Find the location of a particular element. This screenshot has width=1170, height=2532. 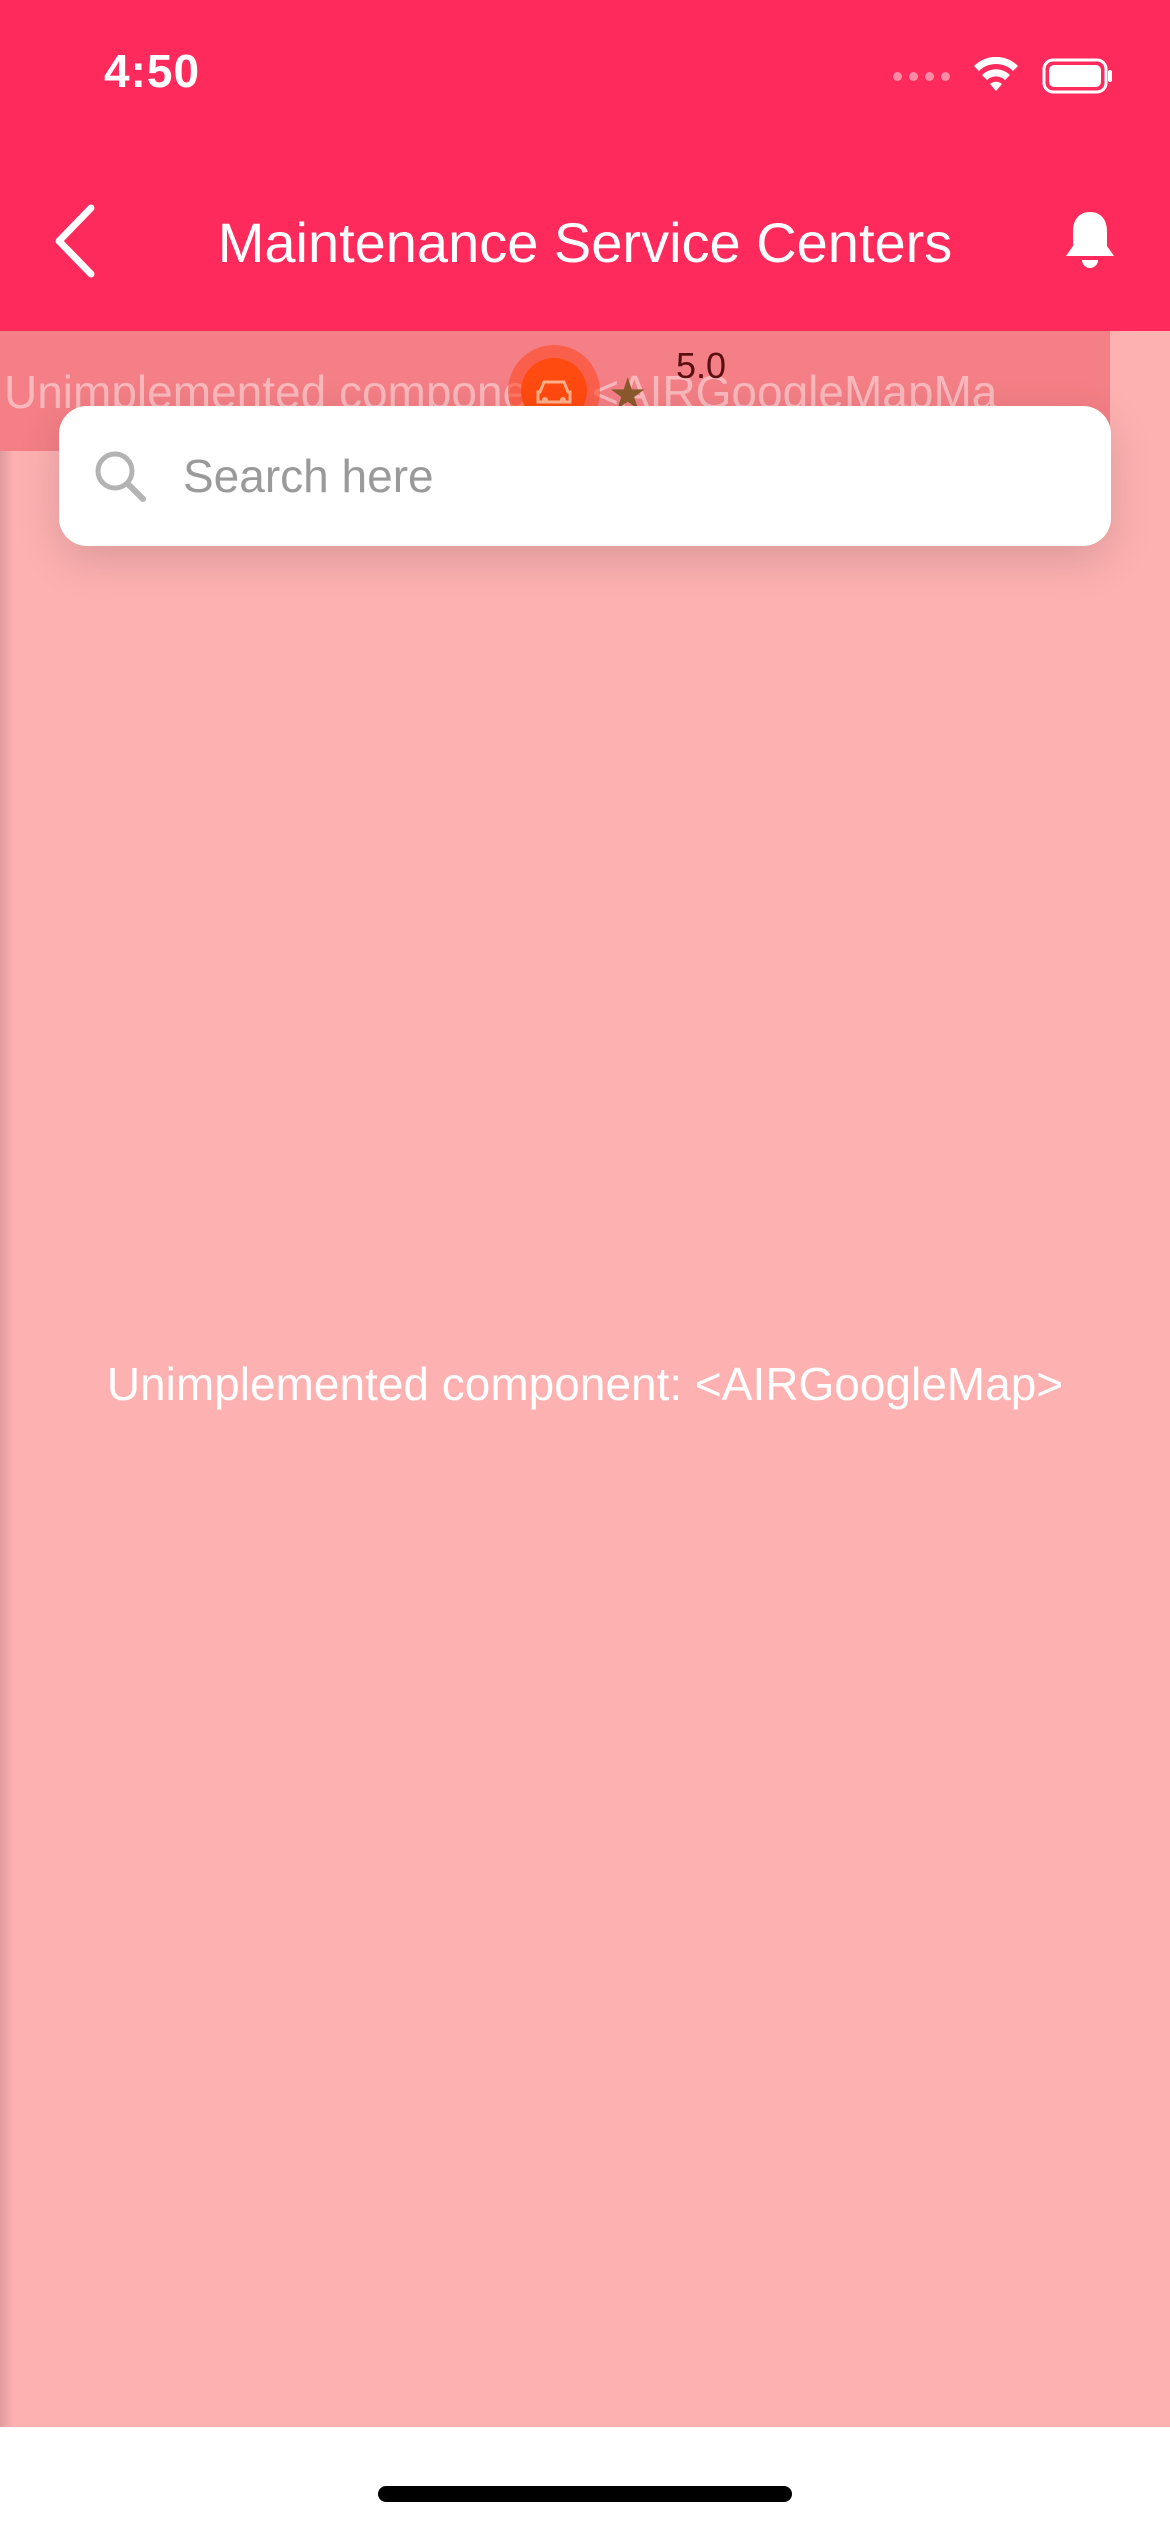

rating-value: 5.0 is located at coordinates (701, 365).